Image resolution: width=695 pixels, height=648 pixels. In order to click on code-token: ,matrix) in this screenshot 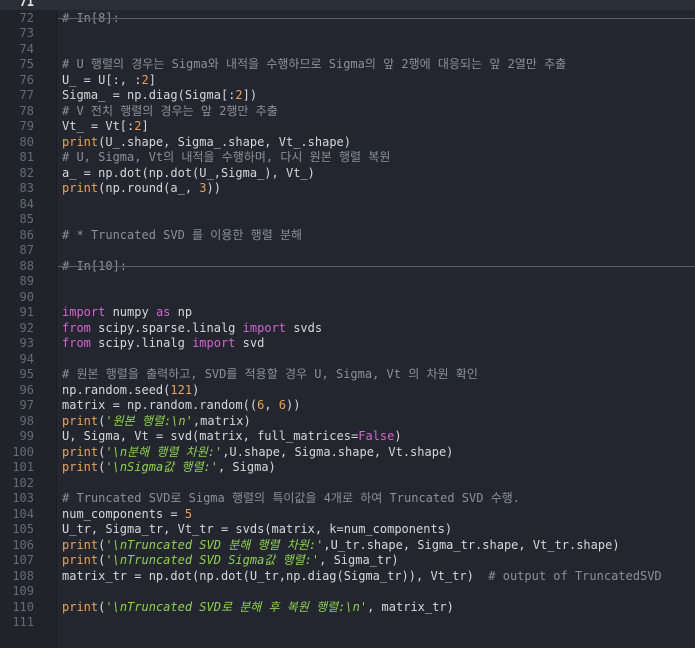, I will do `click(221, 420)`.